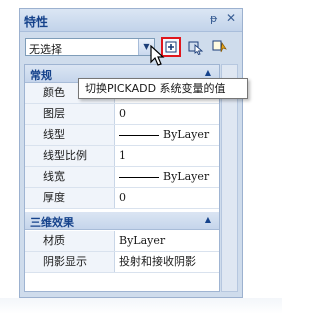 Image resolution: width=320 pixels, height=314 pixels. I want to click on property-label: 厚度, so click(70, 198).